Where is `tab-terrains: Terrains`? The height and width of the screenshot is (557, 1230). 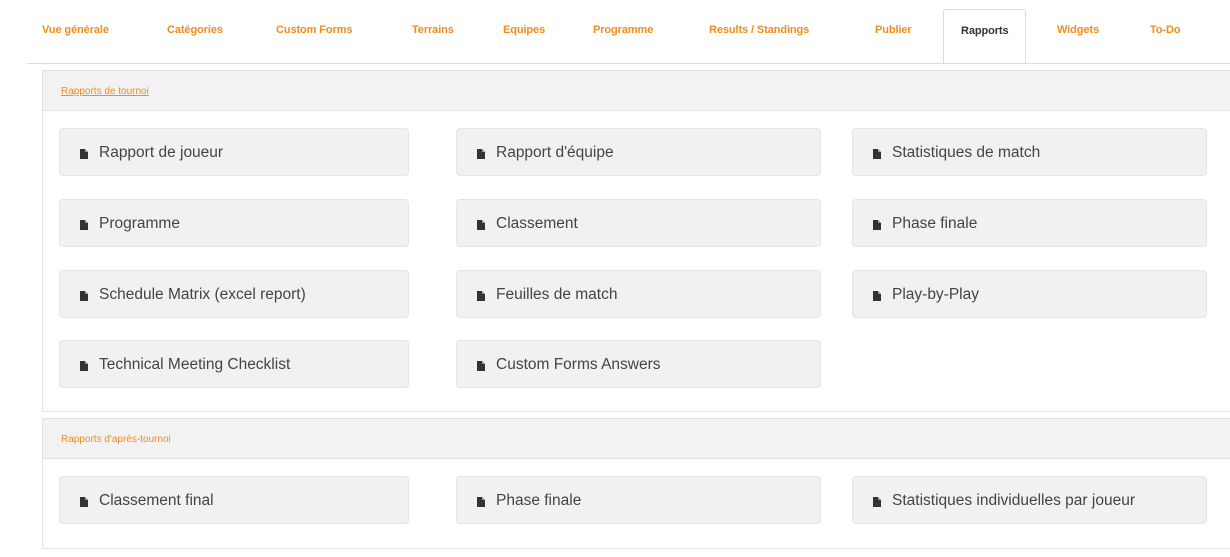
tab-terrains: Terrains is located at coordinates (433, 30).